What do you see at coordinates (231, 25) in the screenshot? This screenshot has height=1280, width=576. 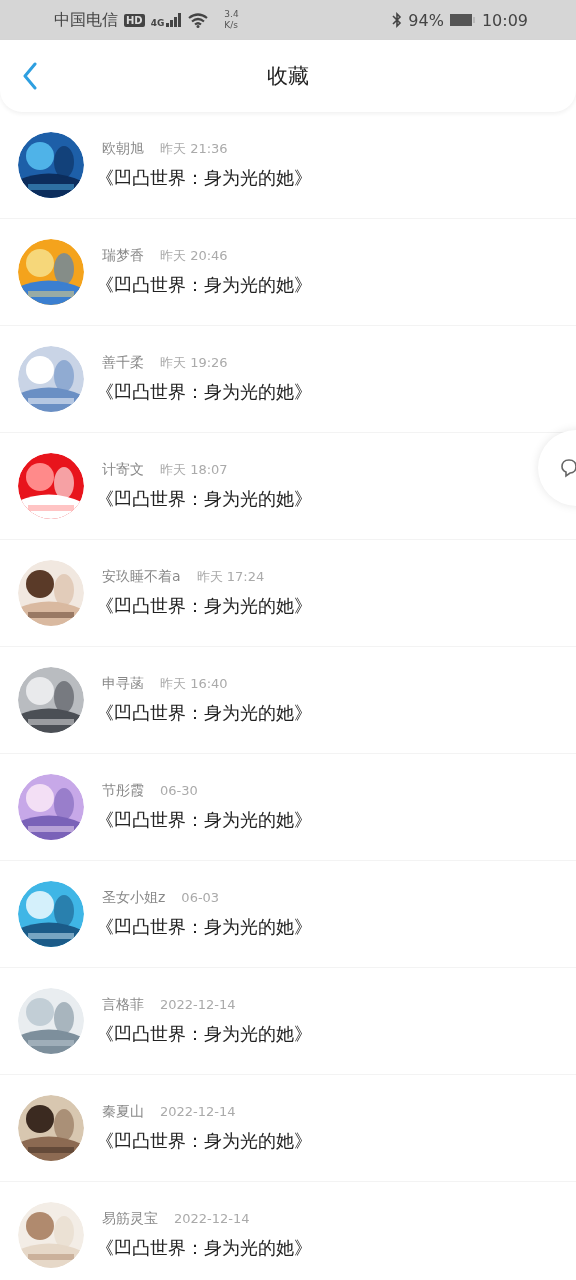 I see `speed-unit: K/s` at bounding box center [231, 25].